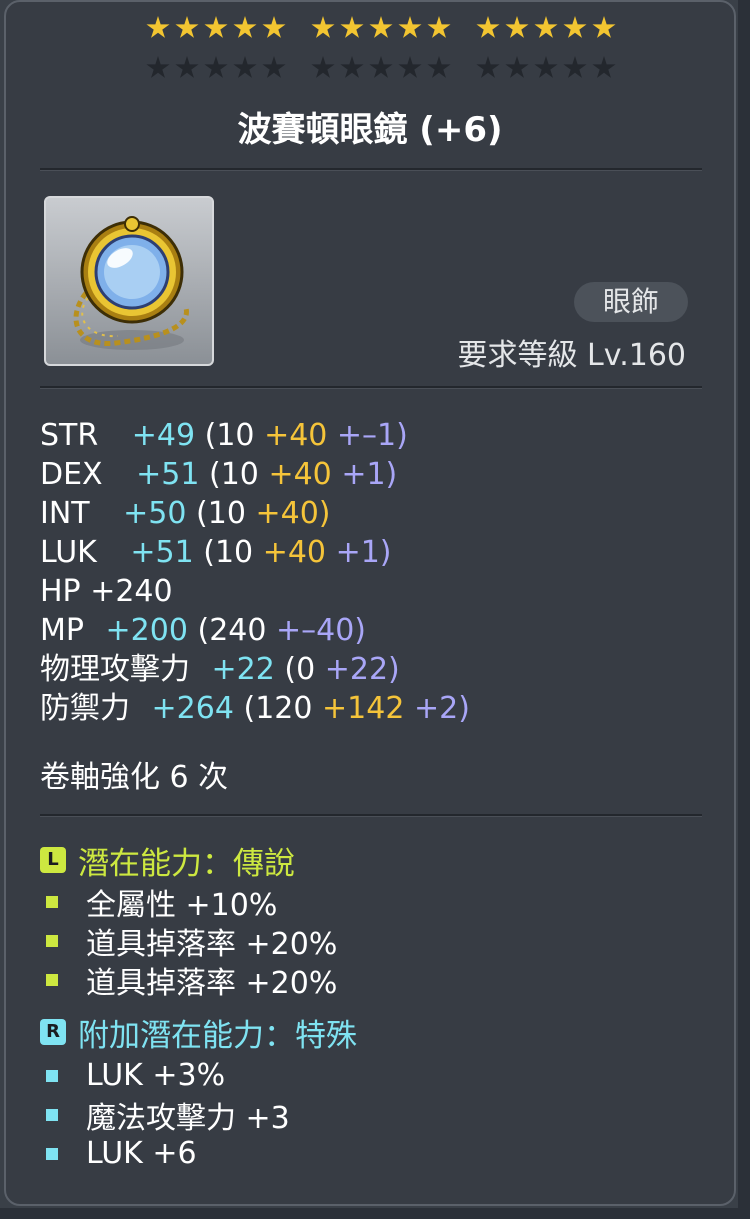 Image resolution: width=750 pixels, height=1219 pixels. What do you see at coordinates (293, 513) in the screenshot?
I see `stat-enhance: +40)` at bounding box center [293, 513].